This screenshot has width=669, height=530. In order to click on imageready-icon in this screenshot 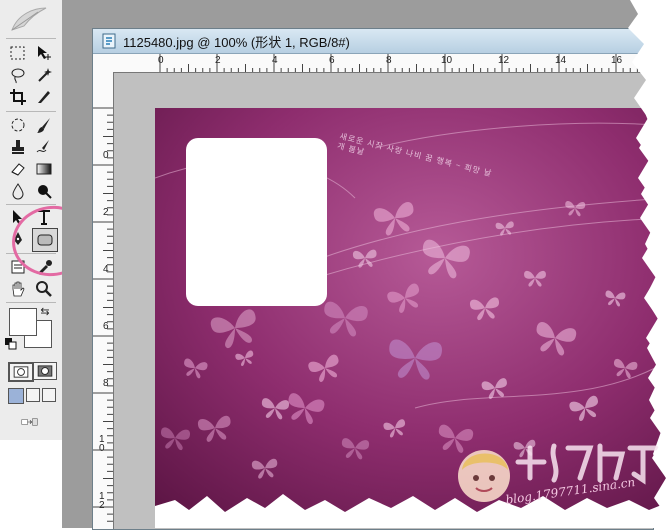, I will do `click(29, 422)`.